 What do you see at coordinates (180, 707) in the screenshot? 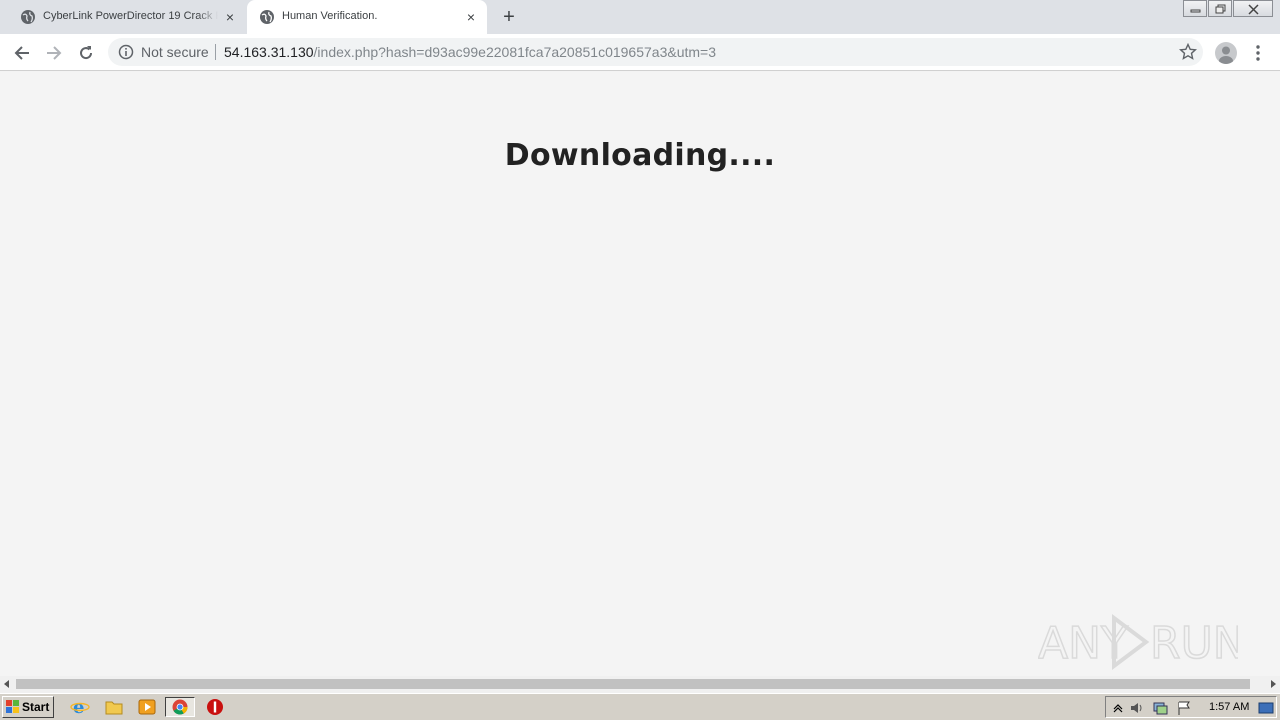
I see `chrome-icon` at bounding box center [180, 707].